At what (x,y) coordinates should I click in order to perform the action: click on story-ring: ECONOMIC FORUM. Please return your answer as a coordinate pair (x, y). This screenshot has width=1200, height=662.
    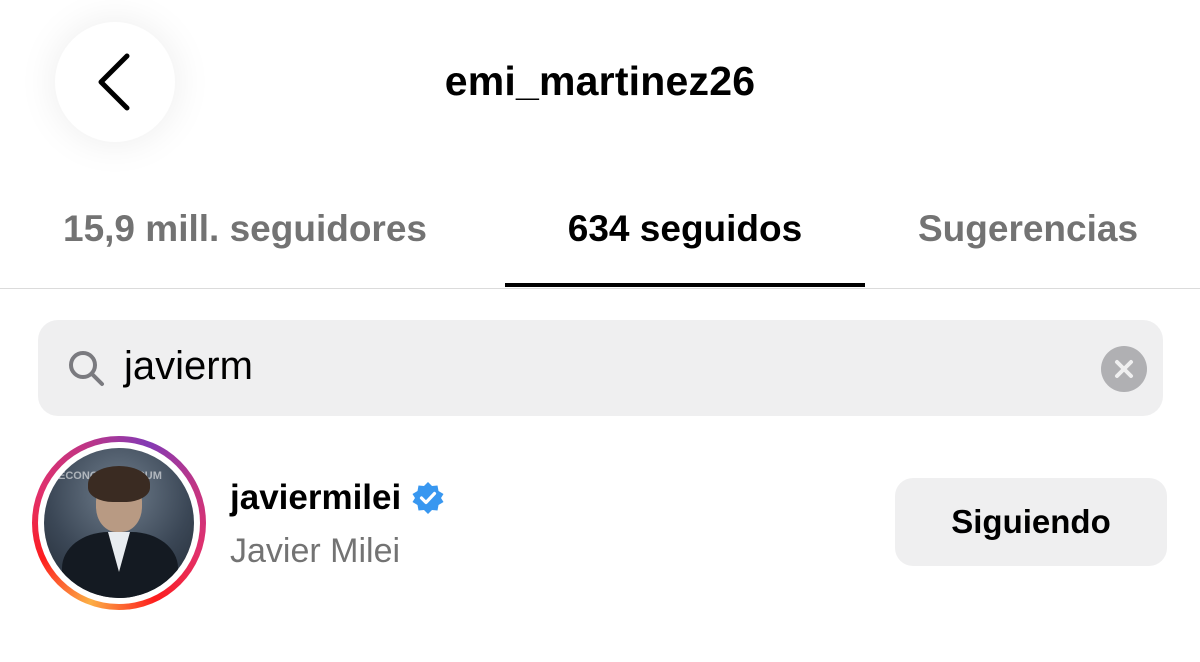
    Looking at the image, I should click on (119, 523).